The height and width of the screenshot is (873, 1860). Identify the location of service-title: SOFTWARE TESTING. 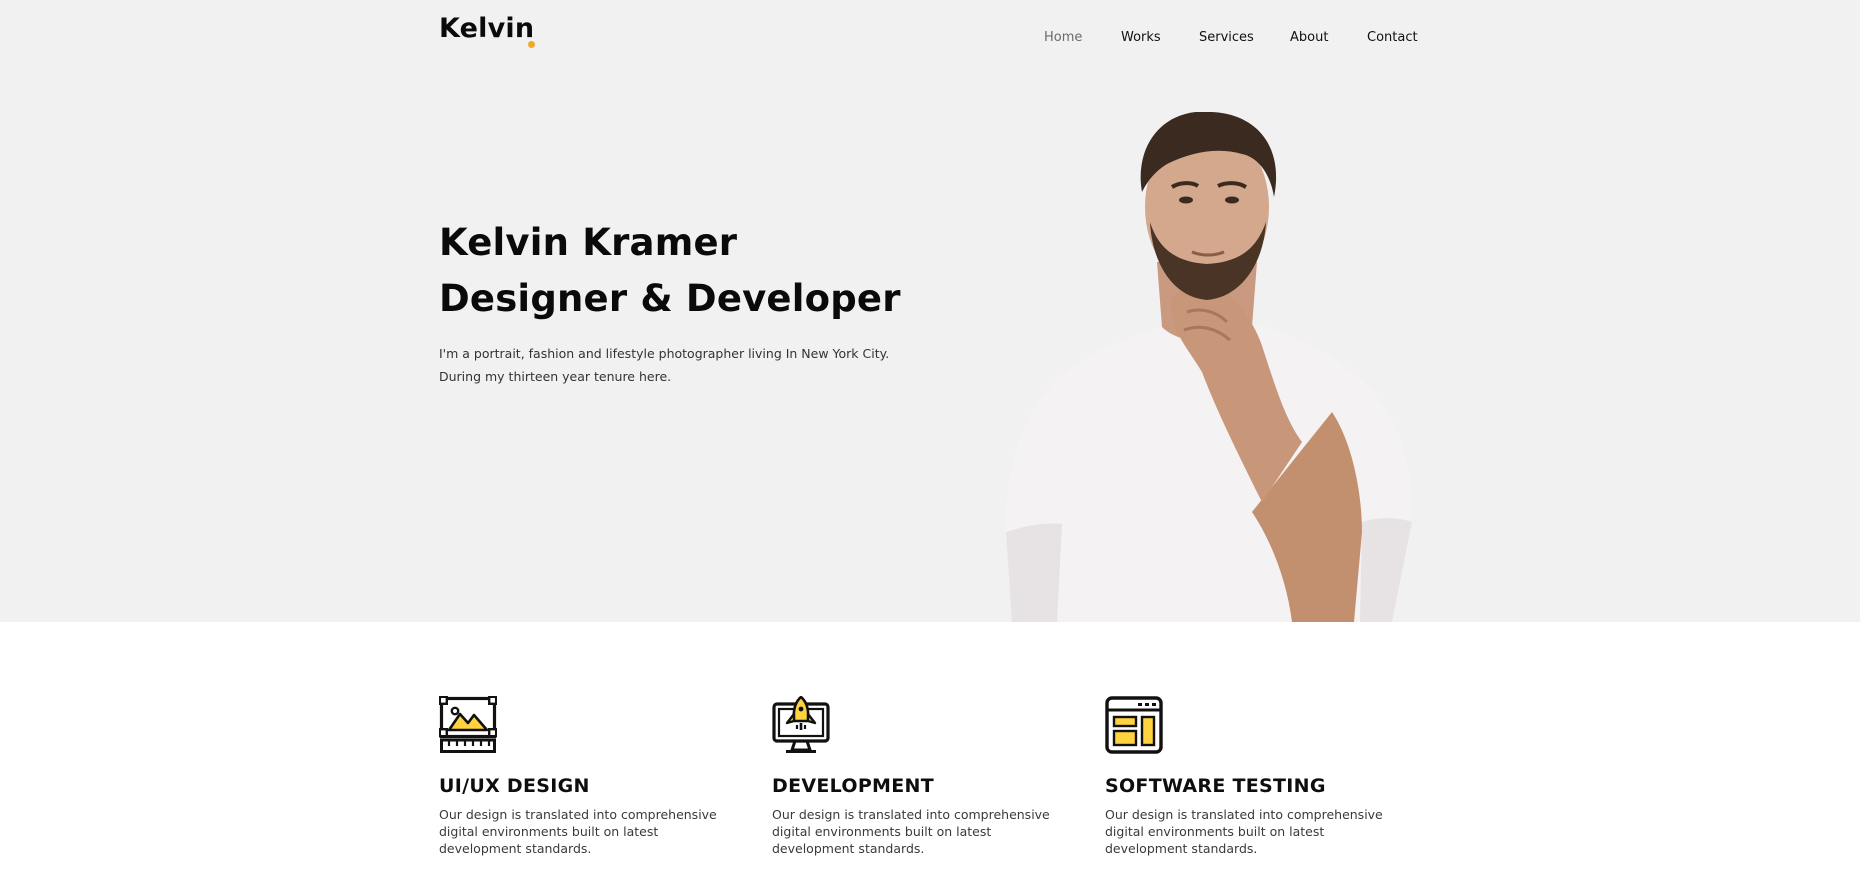
(1215, 786).